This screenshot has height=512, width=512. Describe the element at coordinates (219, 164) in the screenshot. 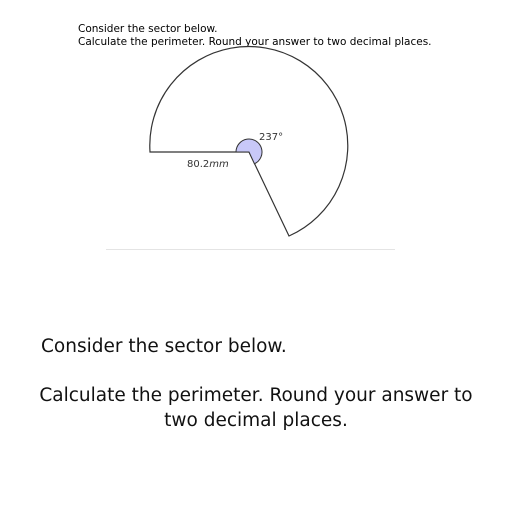

I see `radius-unit: mm` at that location.